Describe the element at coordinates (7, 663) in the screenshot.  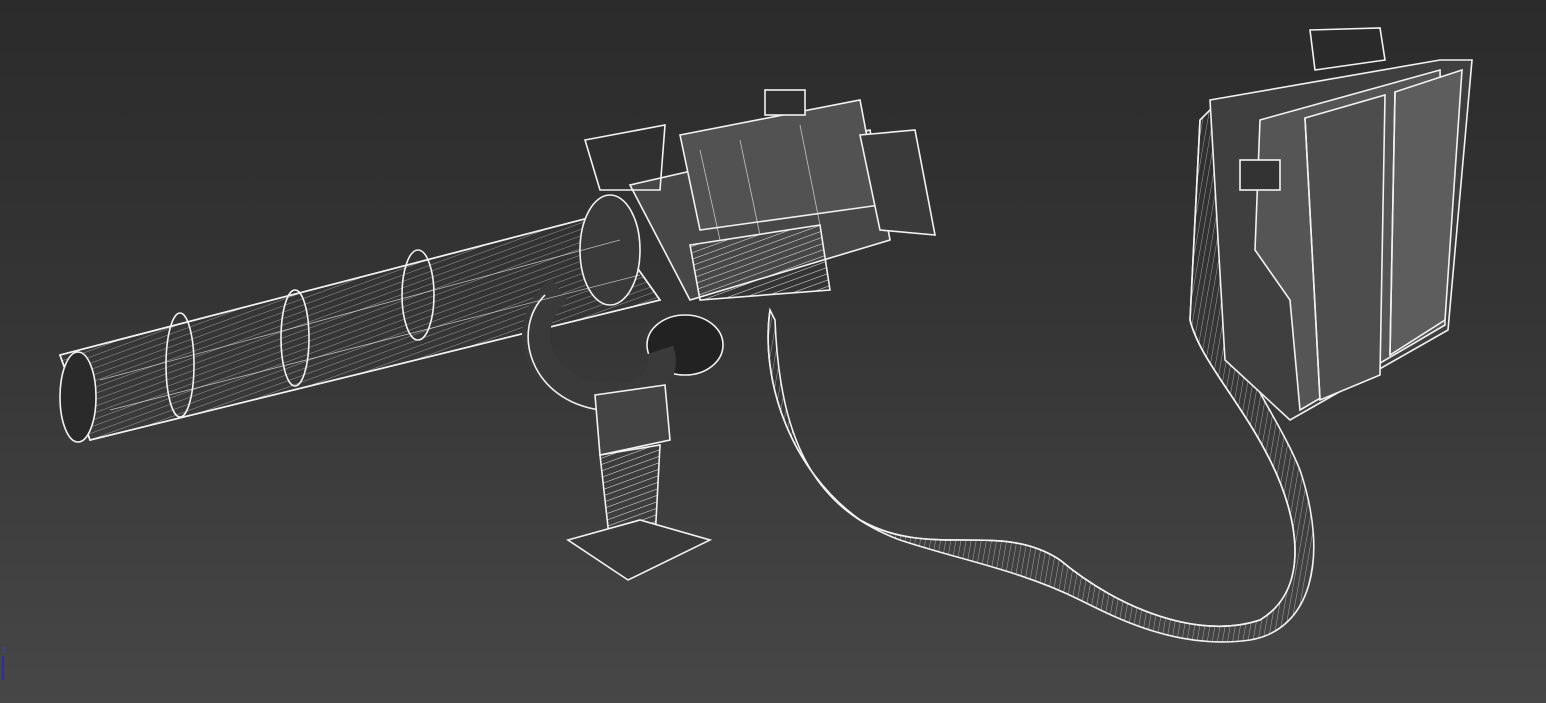
I see `axis-gizmo: z` at that location.